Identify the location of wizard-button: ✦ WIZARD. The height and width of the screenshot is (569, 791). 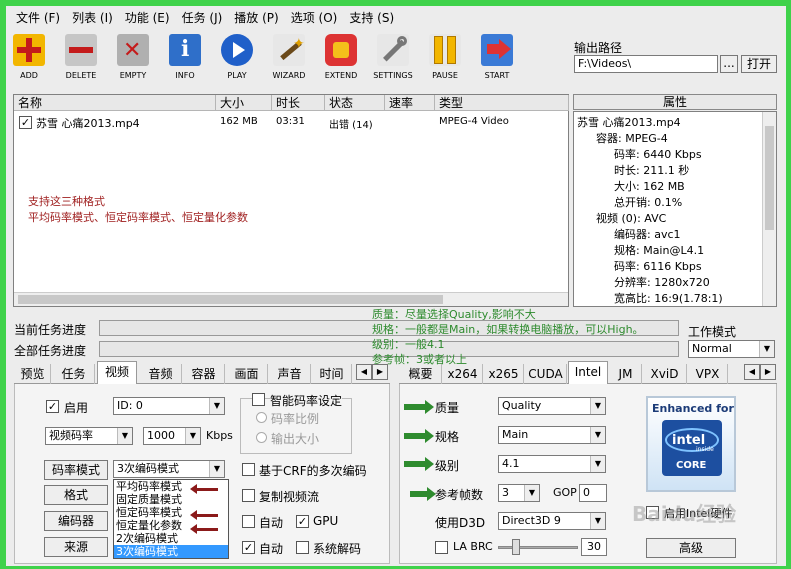
(289, 56).